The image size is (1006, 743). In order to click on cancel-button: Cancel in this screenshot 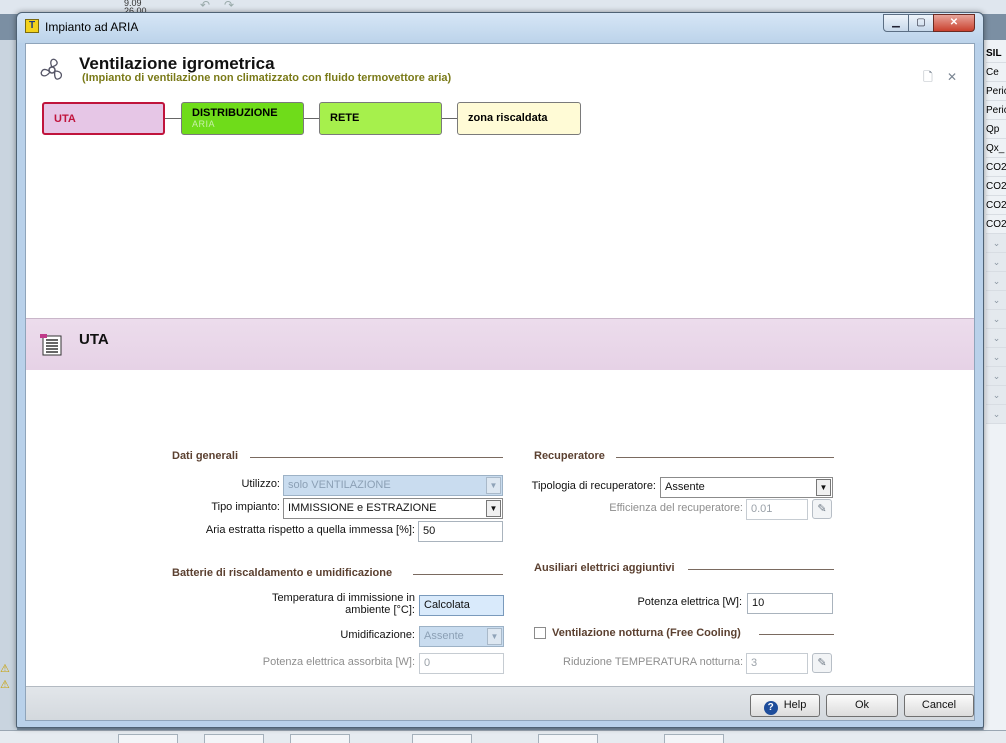, I will do `click(939, 705)`.